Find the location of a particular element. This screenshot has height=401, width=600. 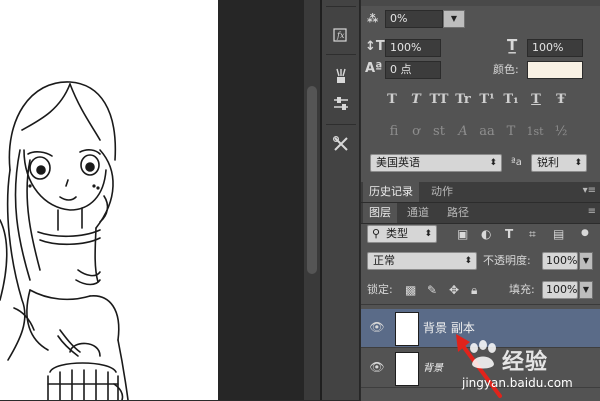

pixel-filter-icon: ▣ is located at coordinates (462, 234).